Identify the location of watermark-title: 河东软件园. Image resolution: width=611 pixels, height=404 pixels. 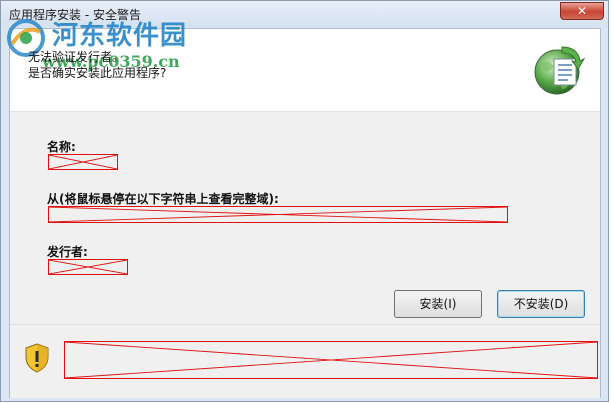
(120, 36).